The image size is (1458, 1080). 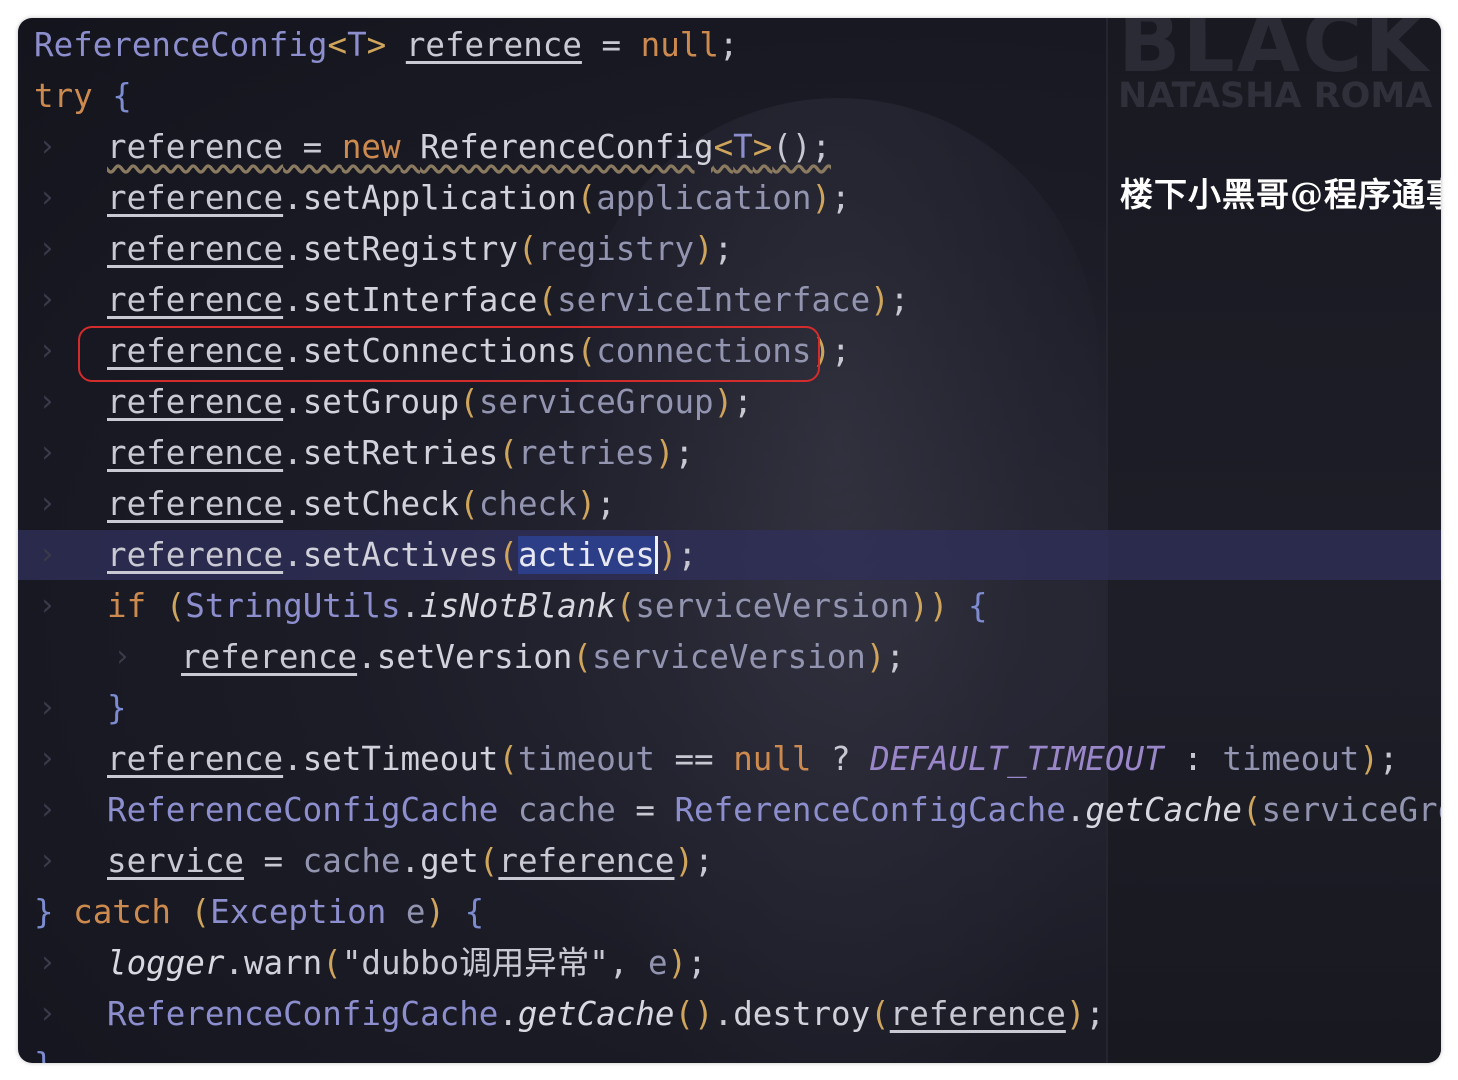 What do you see at coordinates (44, 1054) in the screenshot?
I see `code-token: }` at bounding box center [44, 1054].